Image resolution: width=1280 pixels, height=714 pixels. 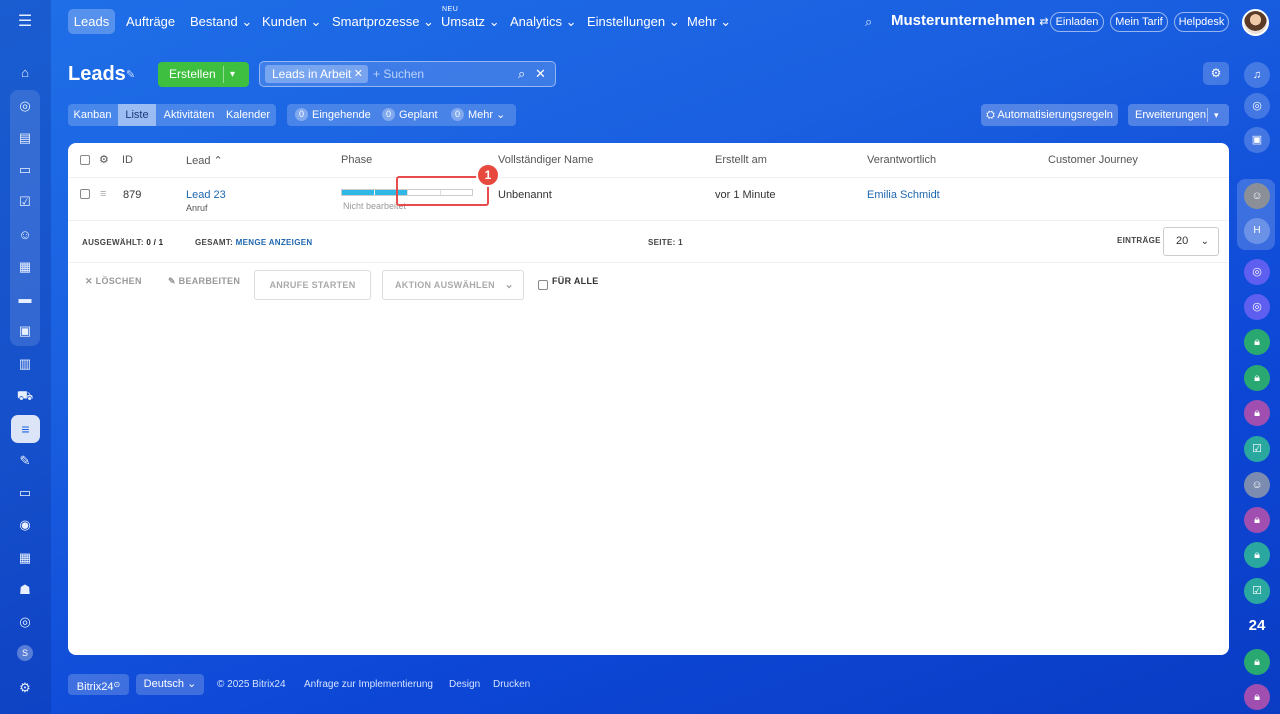 I want to click on start-calls-button: ANRUFE STARTEN, so click(x=312, y=285).